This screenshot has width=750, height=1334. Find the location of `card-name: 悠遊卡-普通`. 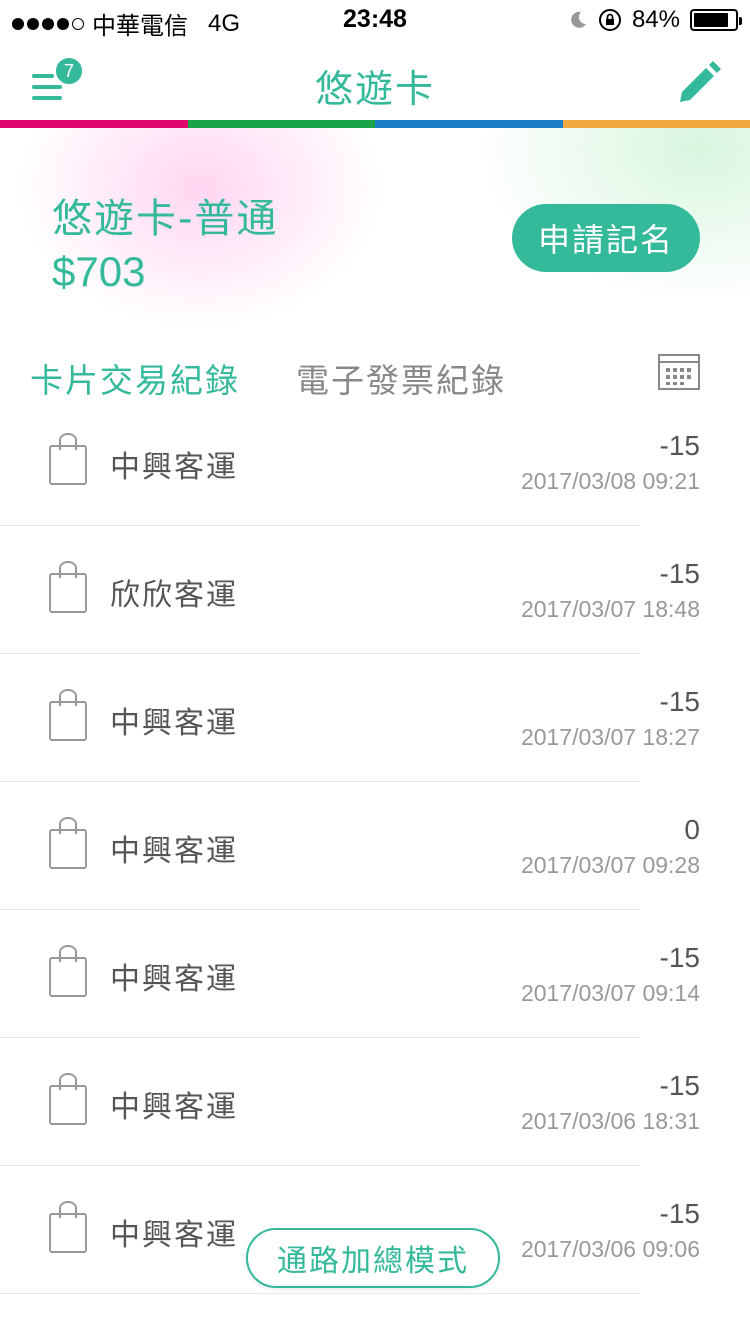

card-name: 悠遊卡-普通 is located at coordinates (165, 219).